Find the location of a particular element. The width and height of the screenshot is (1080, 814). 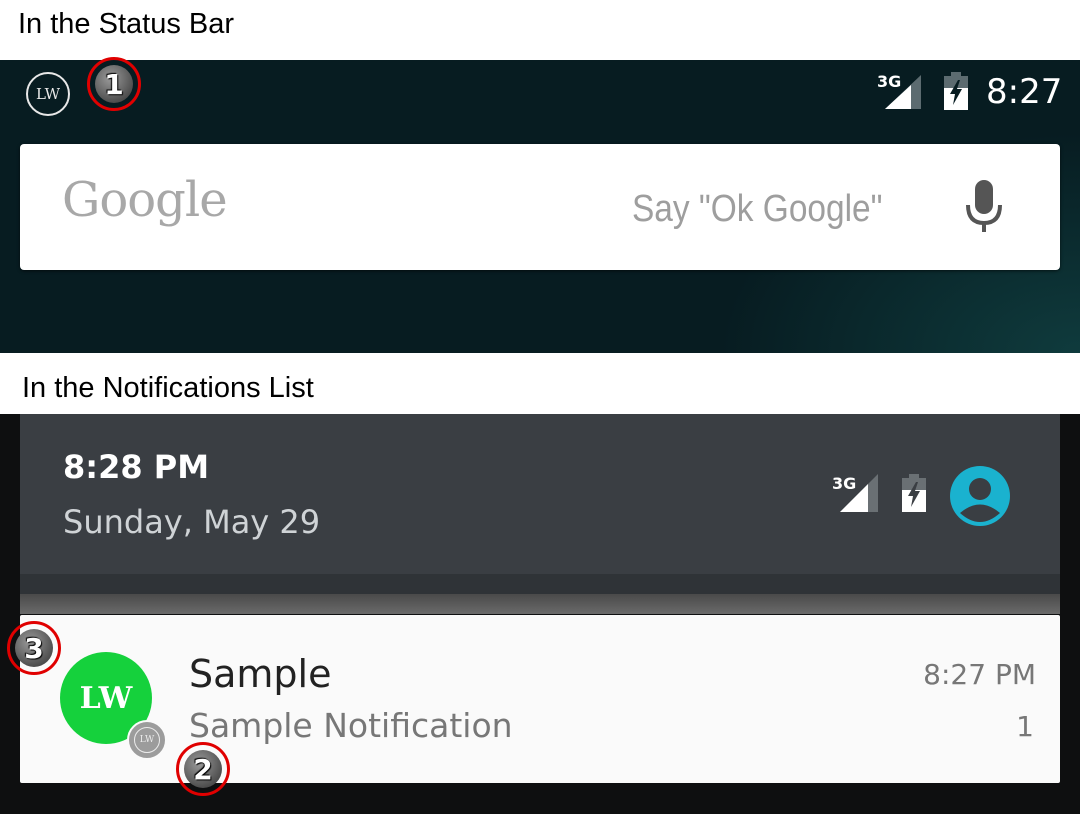

marker-number: 2 is located at coordinates (203, 769).